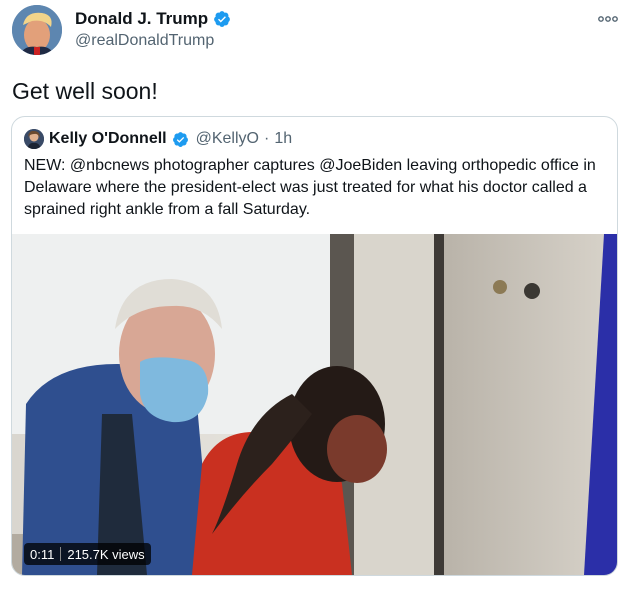 Image resolution: width=633 pixels, height=594 pixels. Describe the element at coordinates (37, 30) in the screenshot. I see `avatar` at that location.